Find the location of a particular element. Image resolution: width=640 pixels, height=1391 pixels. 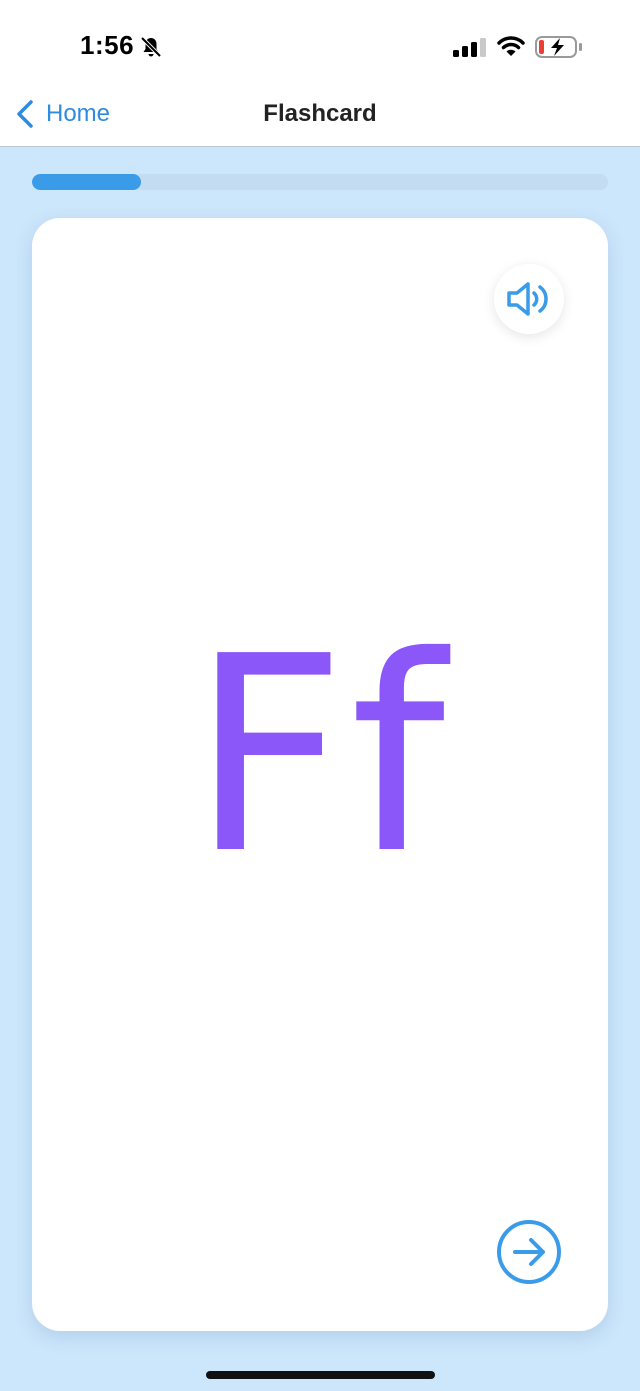

play-audio-button is located at coordinates (529, 299).